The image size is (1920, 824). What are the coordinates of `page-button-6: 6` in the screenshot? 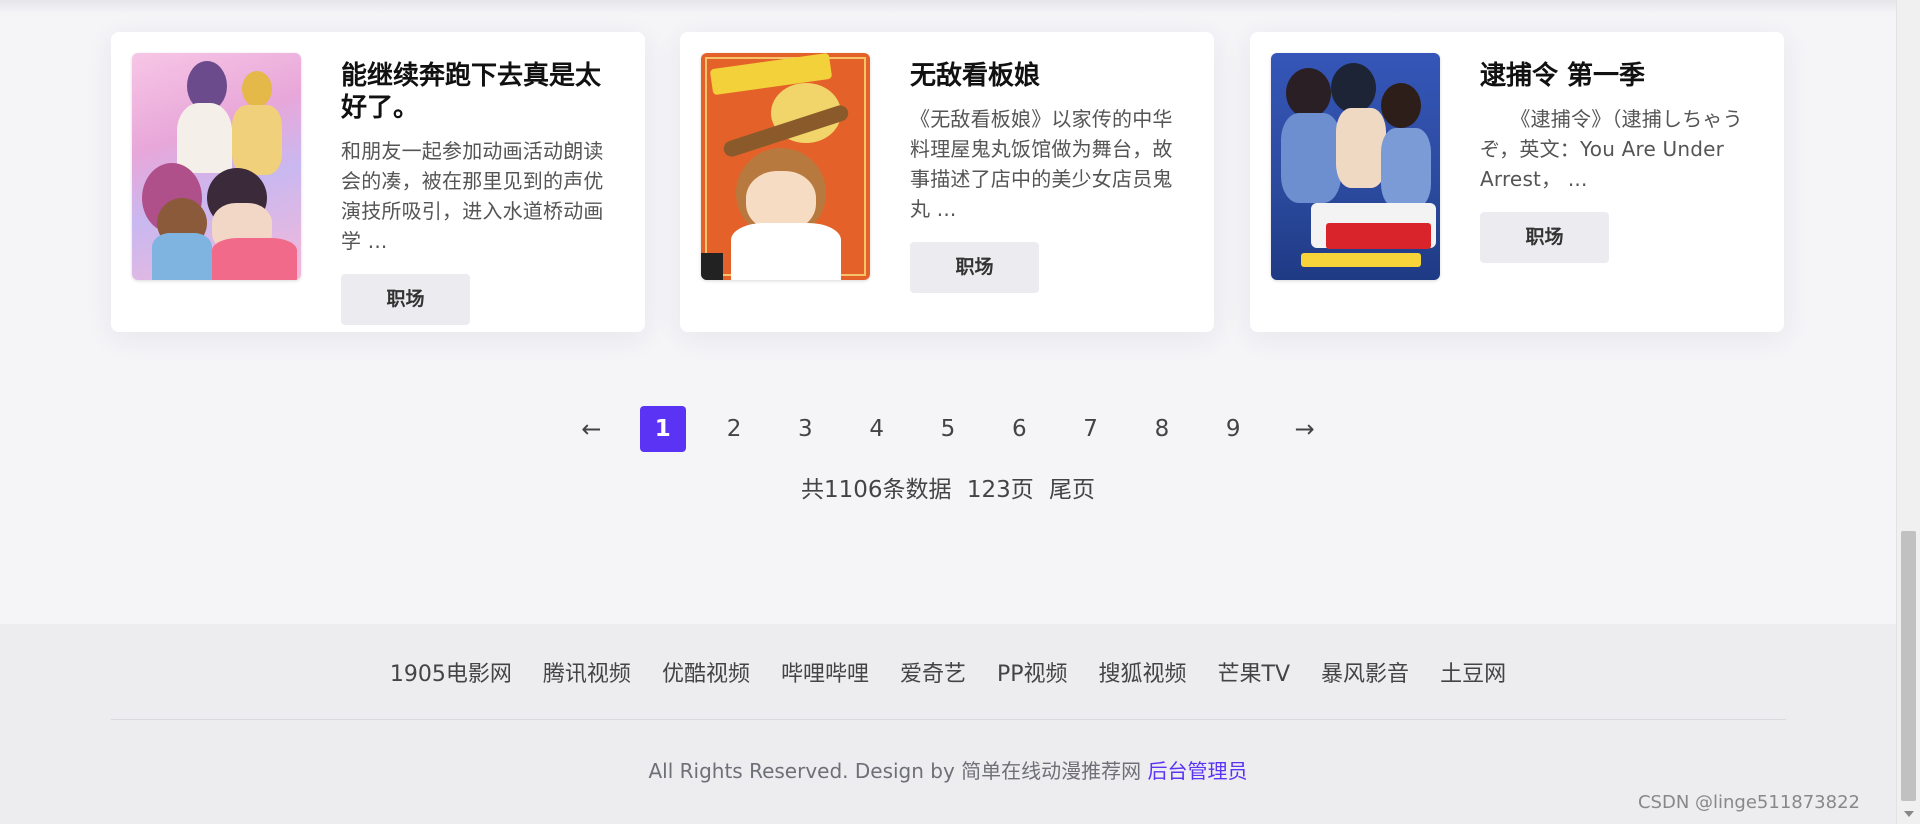 It's located at (1019, 429).